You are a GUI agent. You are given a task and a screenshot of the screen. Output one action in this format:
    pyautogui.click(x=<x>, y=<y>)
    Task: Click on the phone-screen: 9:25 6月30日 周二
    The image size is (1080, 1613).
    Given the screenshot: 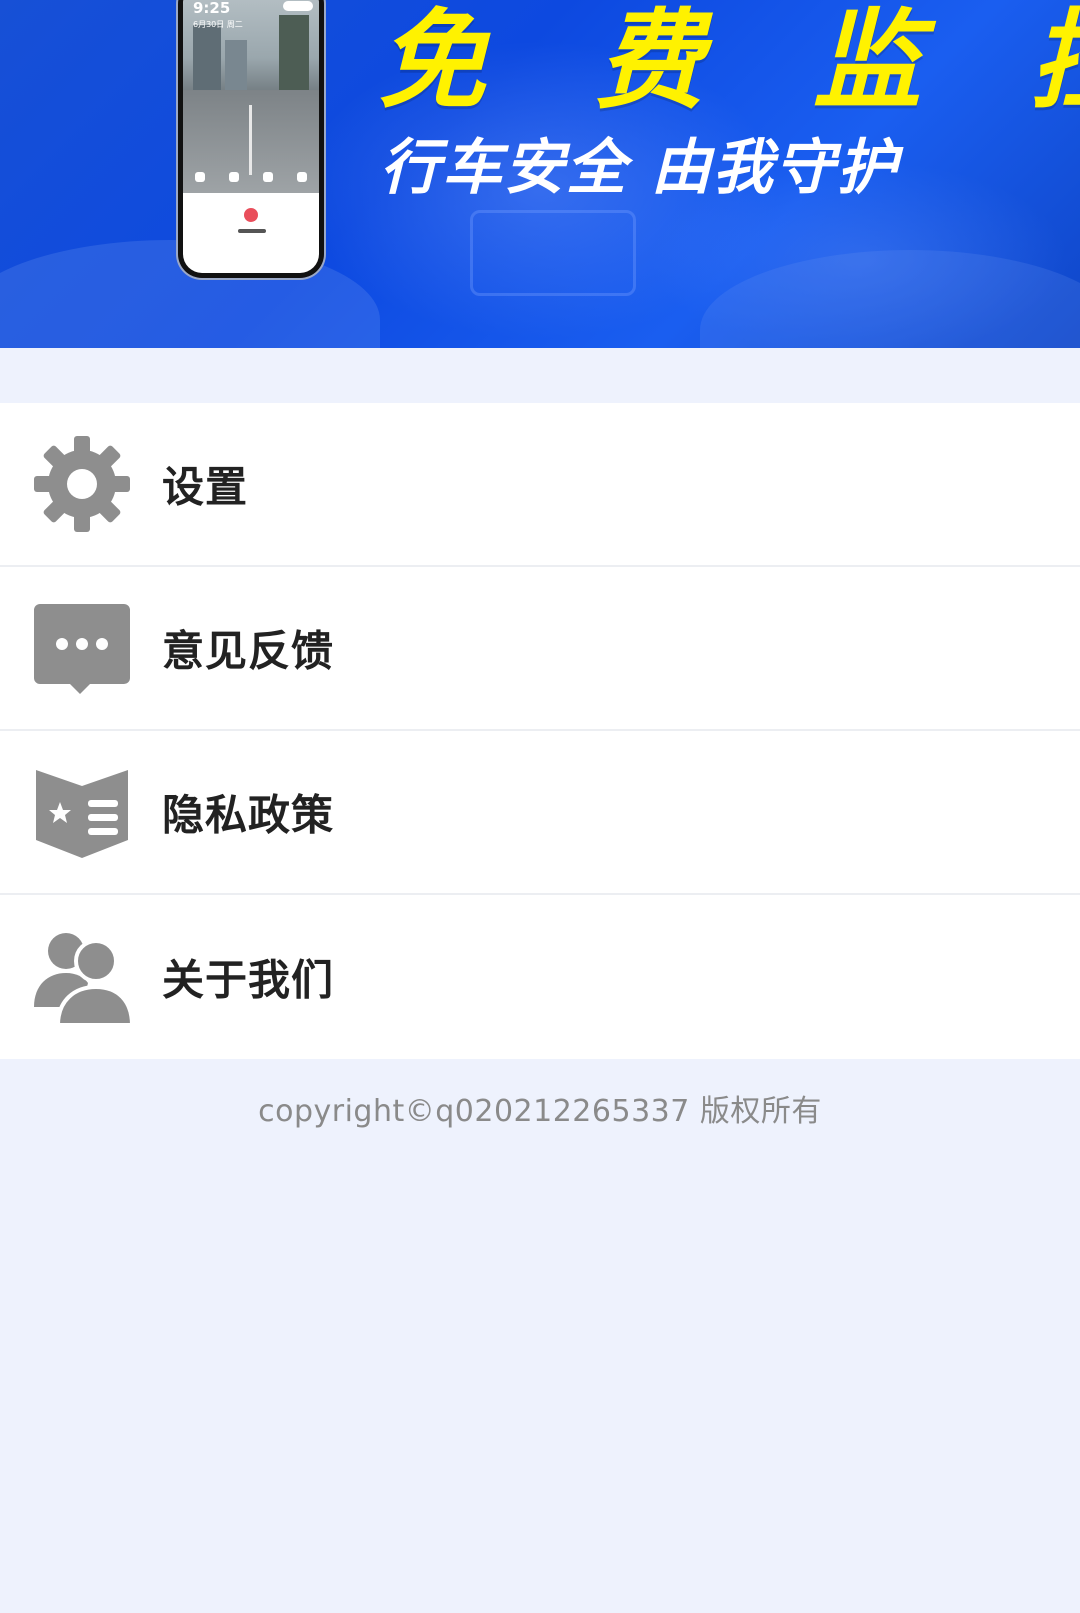 What is the action you would take?
    pyautogui.click(x=251, y=136)
    